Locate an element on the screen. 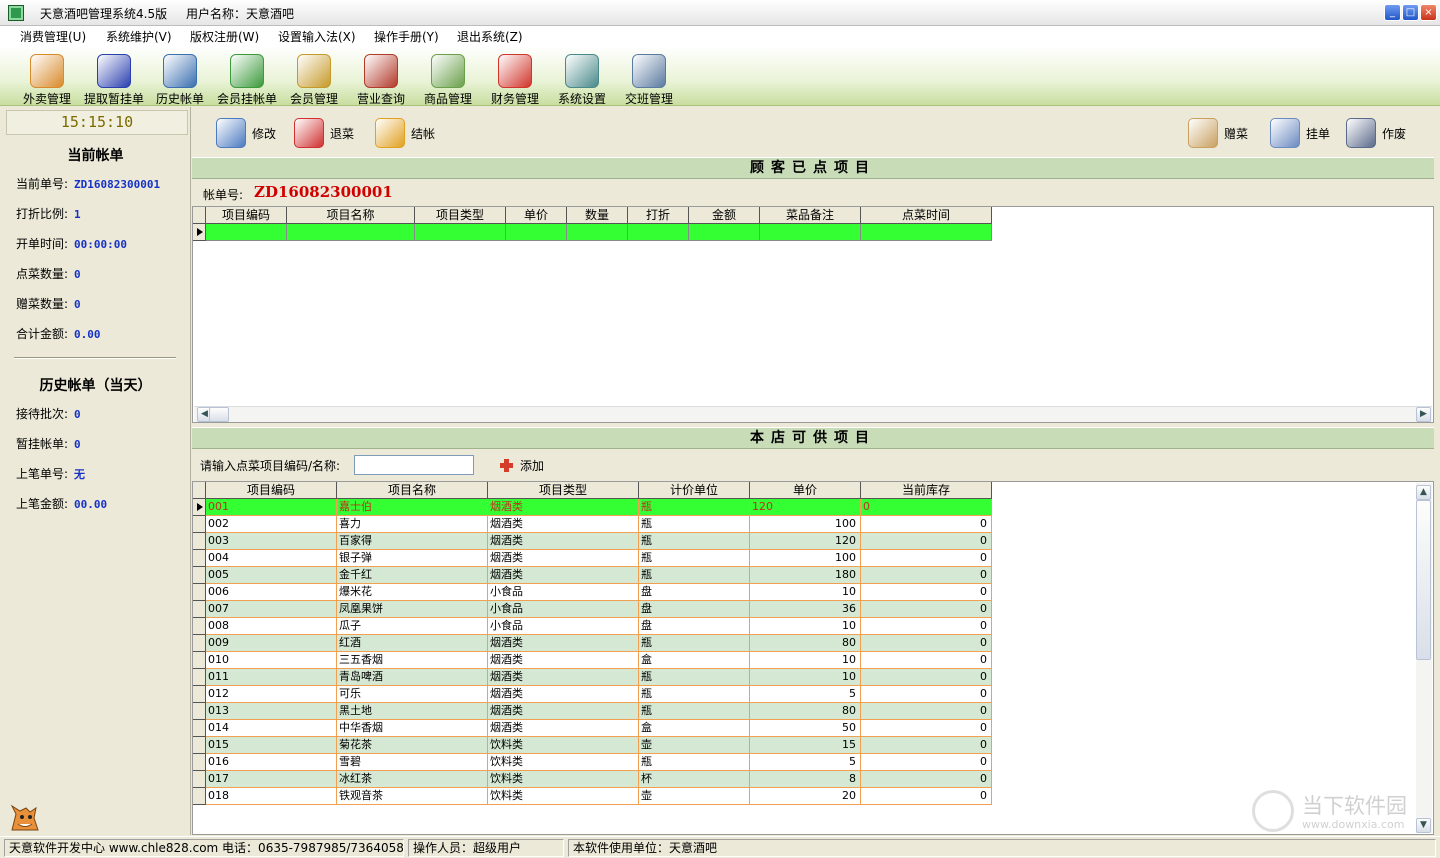  toolbar-settings-button: 系统设置 is located at coordinates (582, 78).